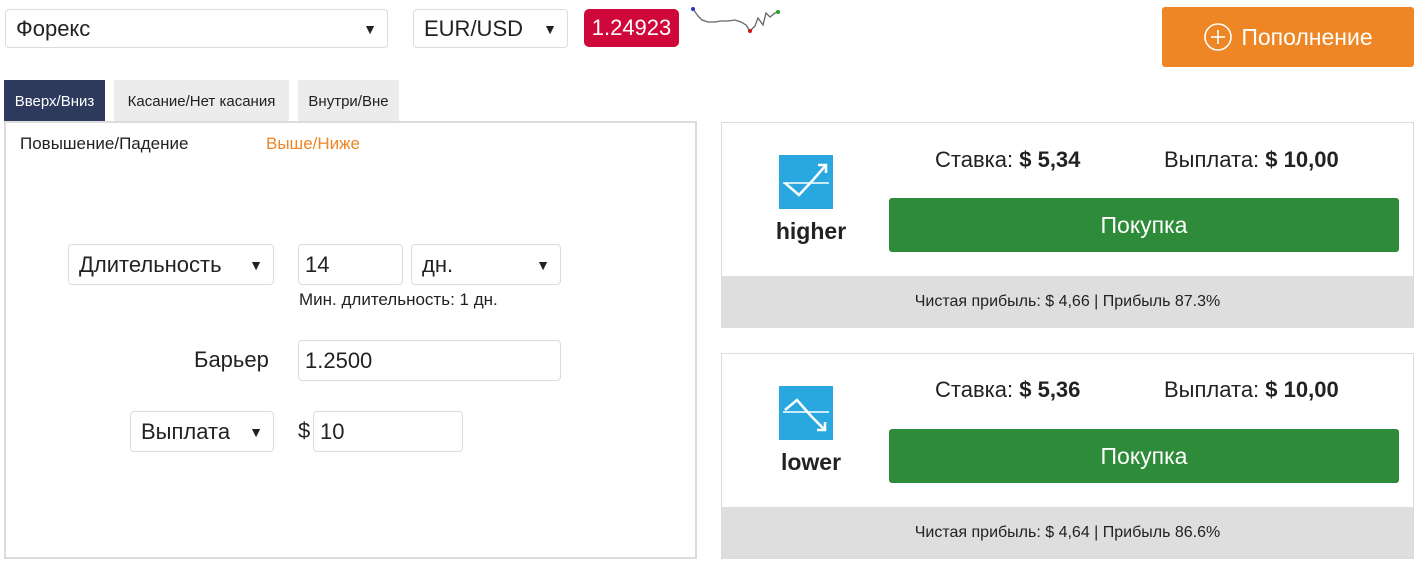  What do you see at coordinates (811, 231) in the screenshot?
I see `direction-label: higher` at bounding box center [811, 231].